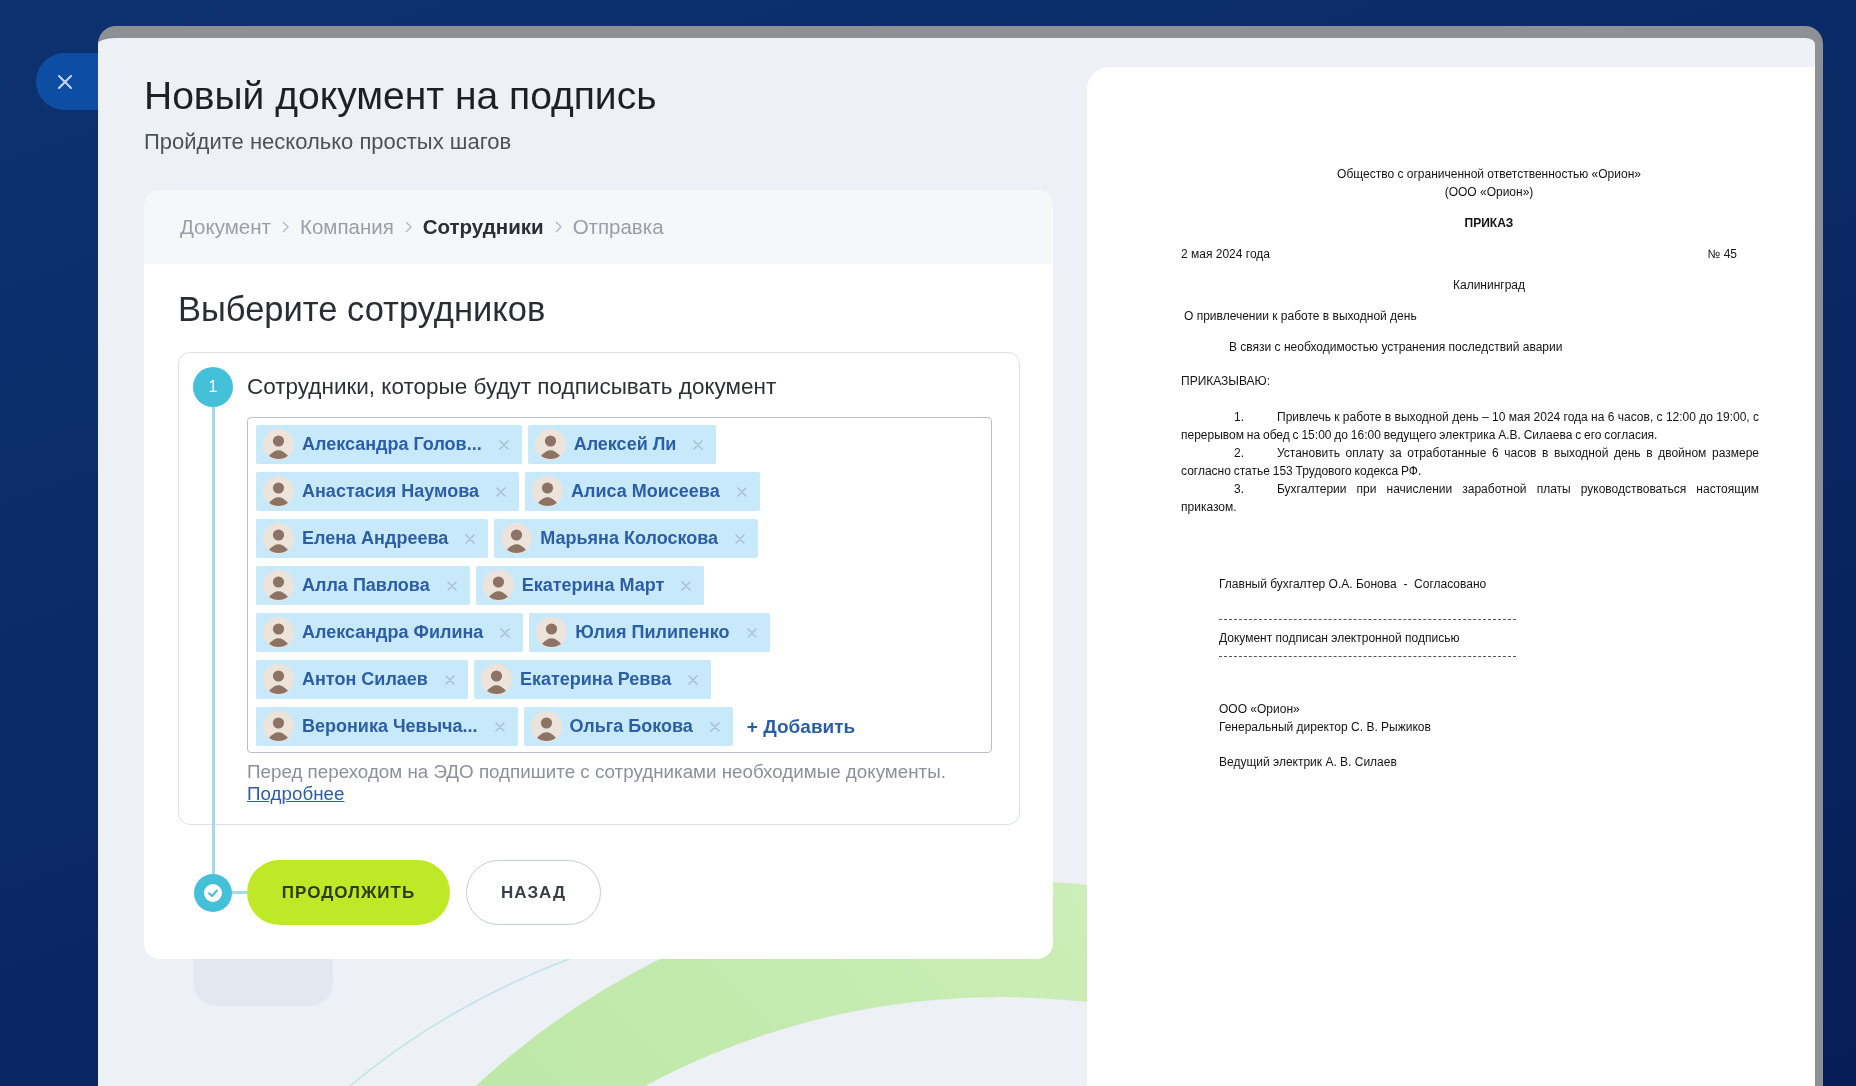 The image size is (1856, 1086). I want to click on section-heading: Выберите сотрудников, so click(362, 309).